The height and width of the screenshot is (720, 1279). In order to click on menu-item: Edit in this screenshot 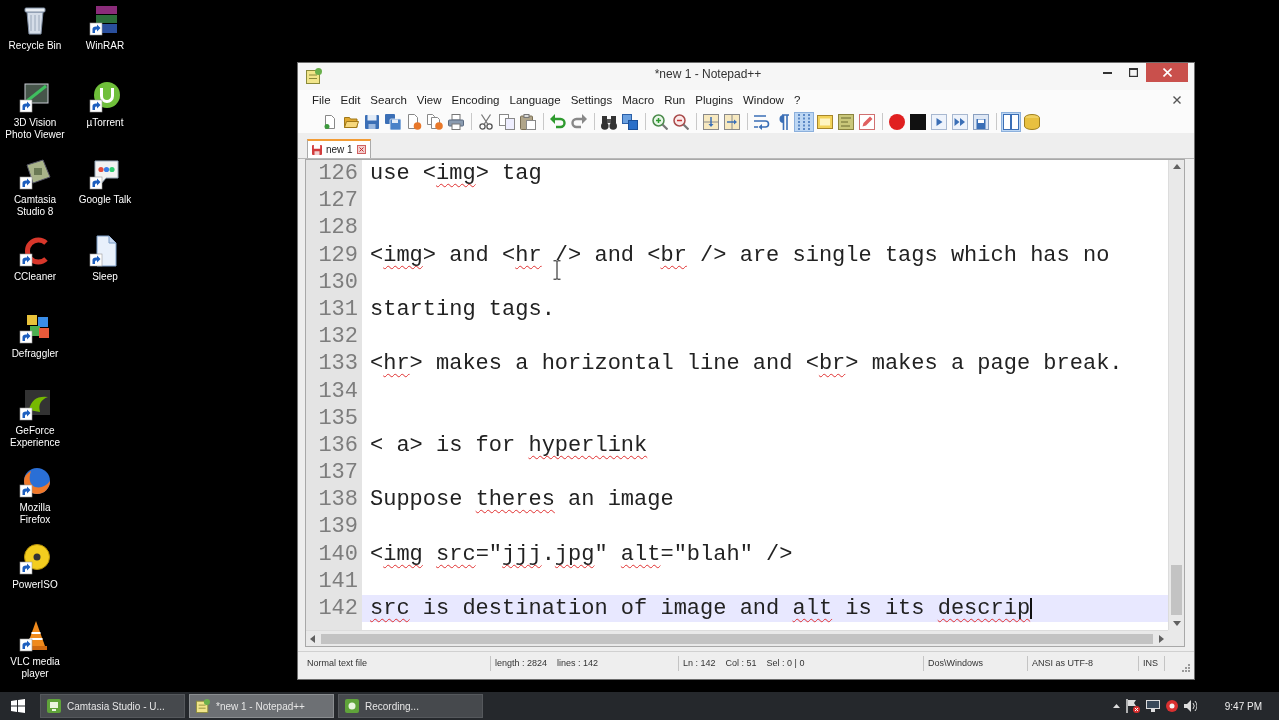, I will do `click(350, 100)`.